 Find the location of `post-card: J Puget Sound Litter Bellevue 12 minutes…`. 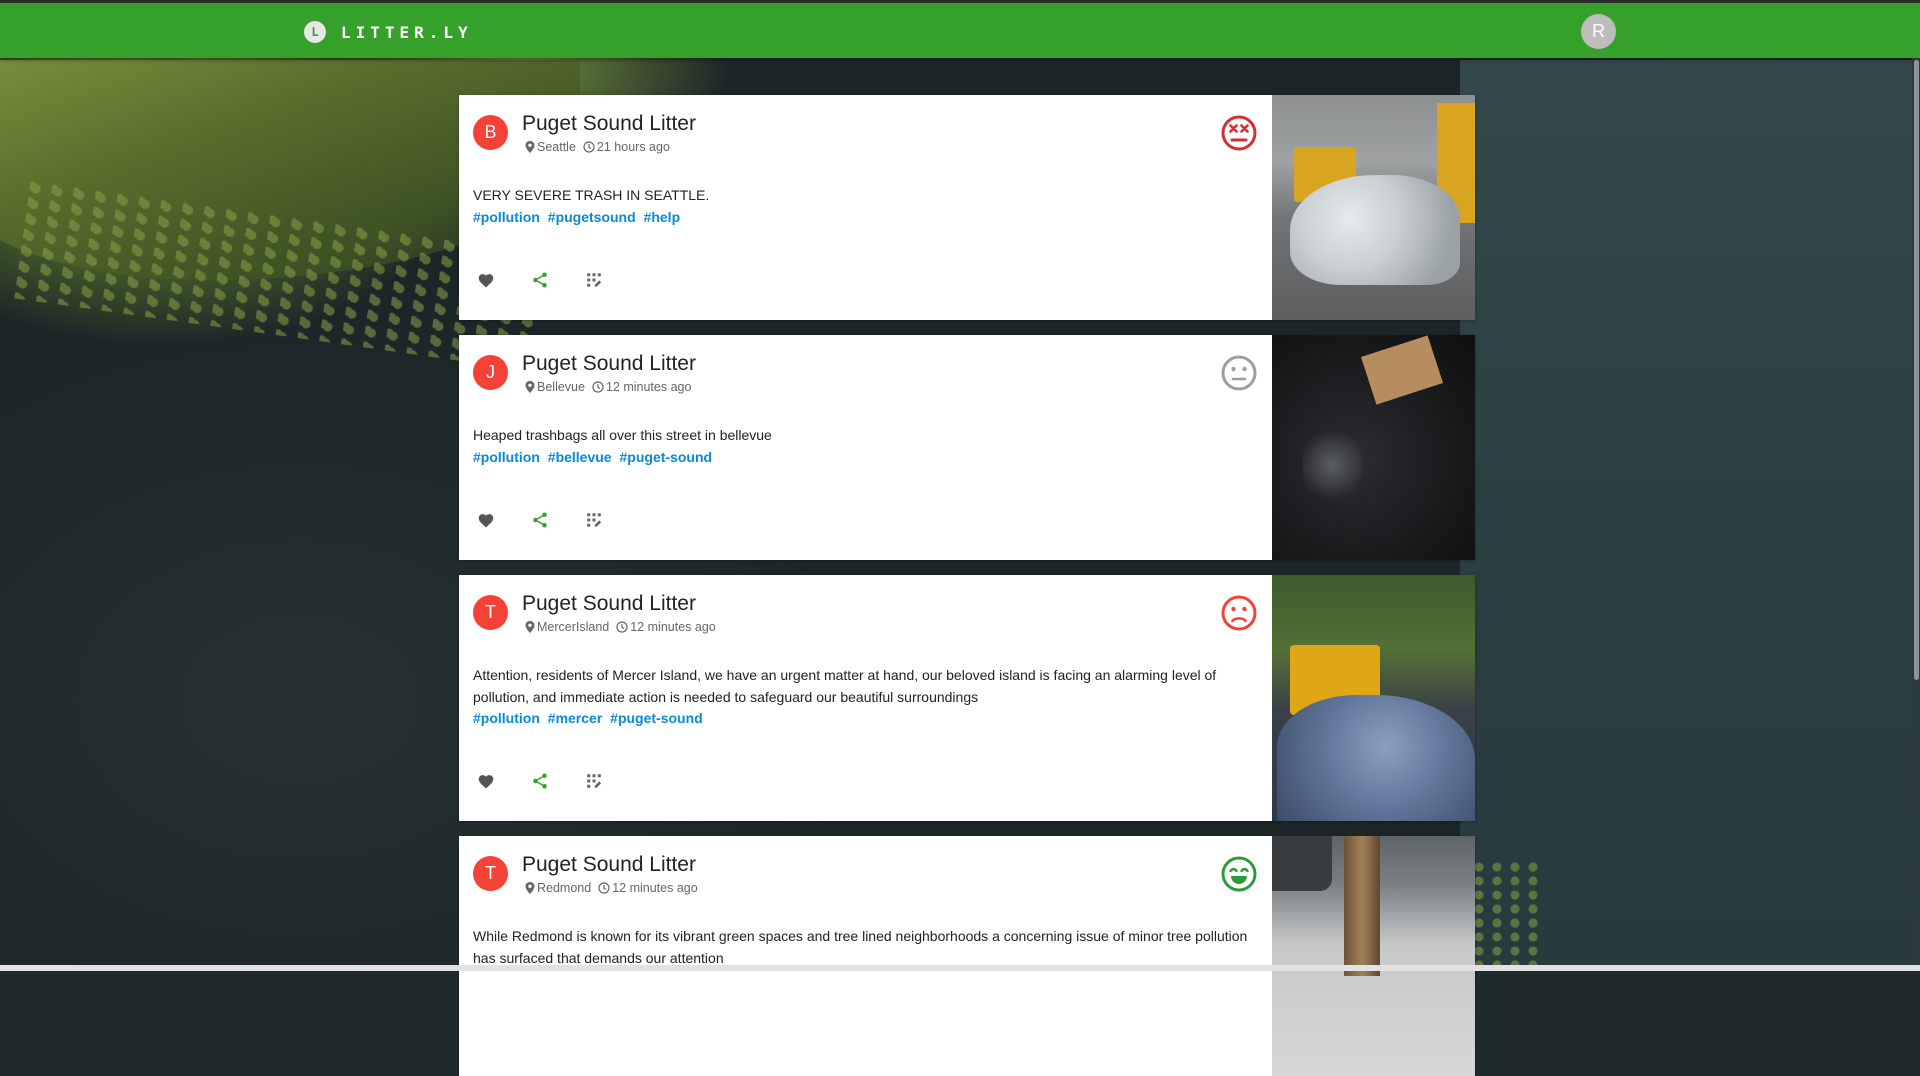

post-card: J Puget Sound Litter Bellevue 12 minutes… is located at coordinates (967, 447).